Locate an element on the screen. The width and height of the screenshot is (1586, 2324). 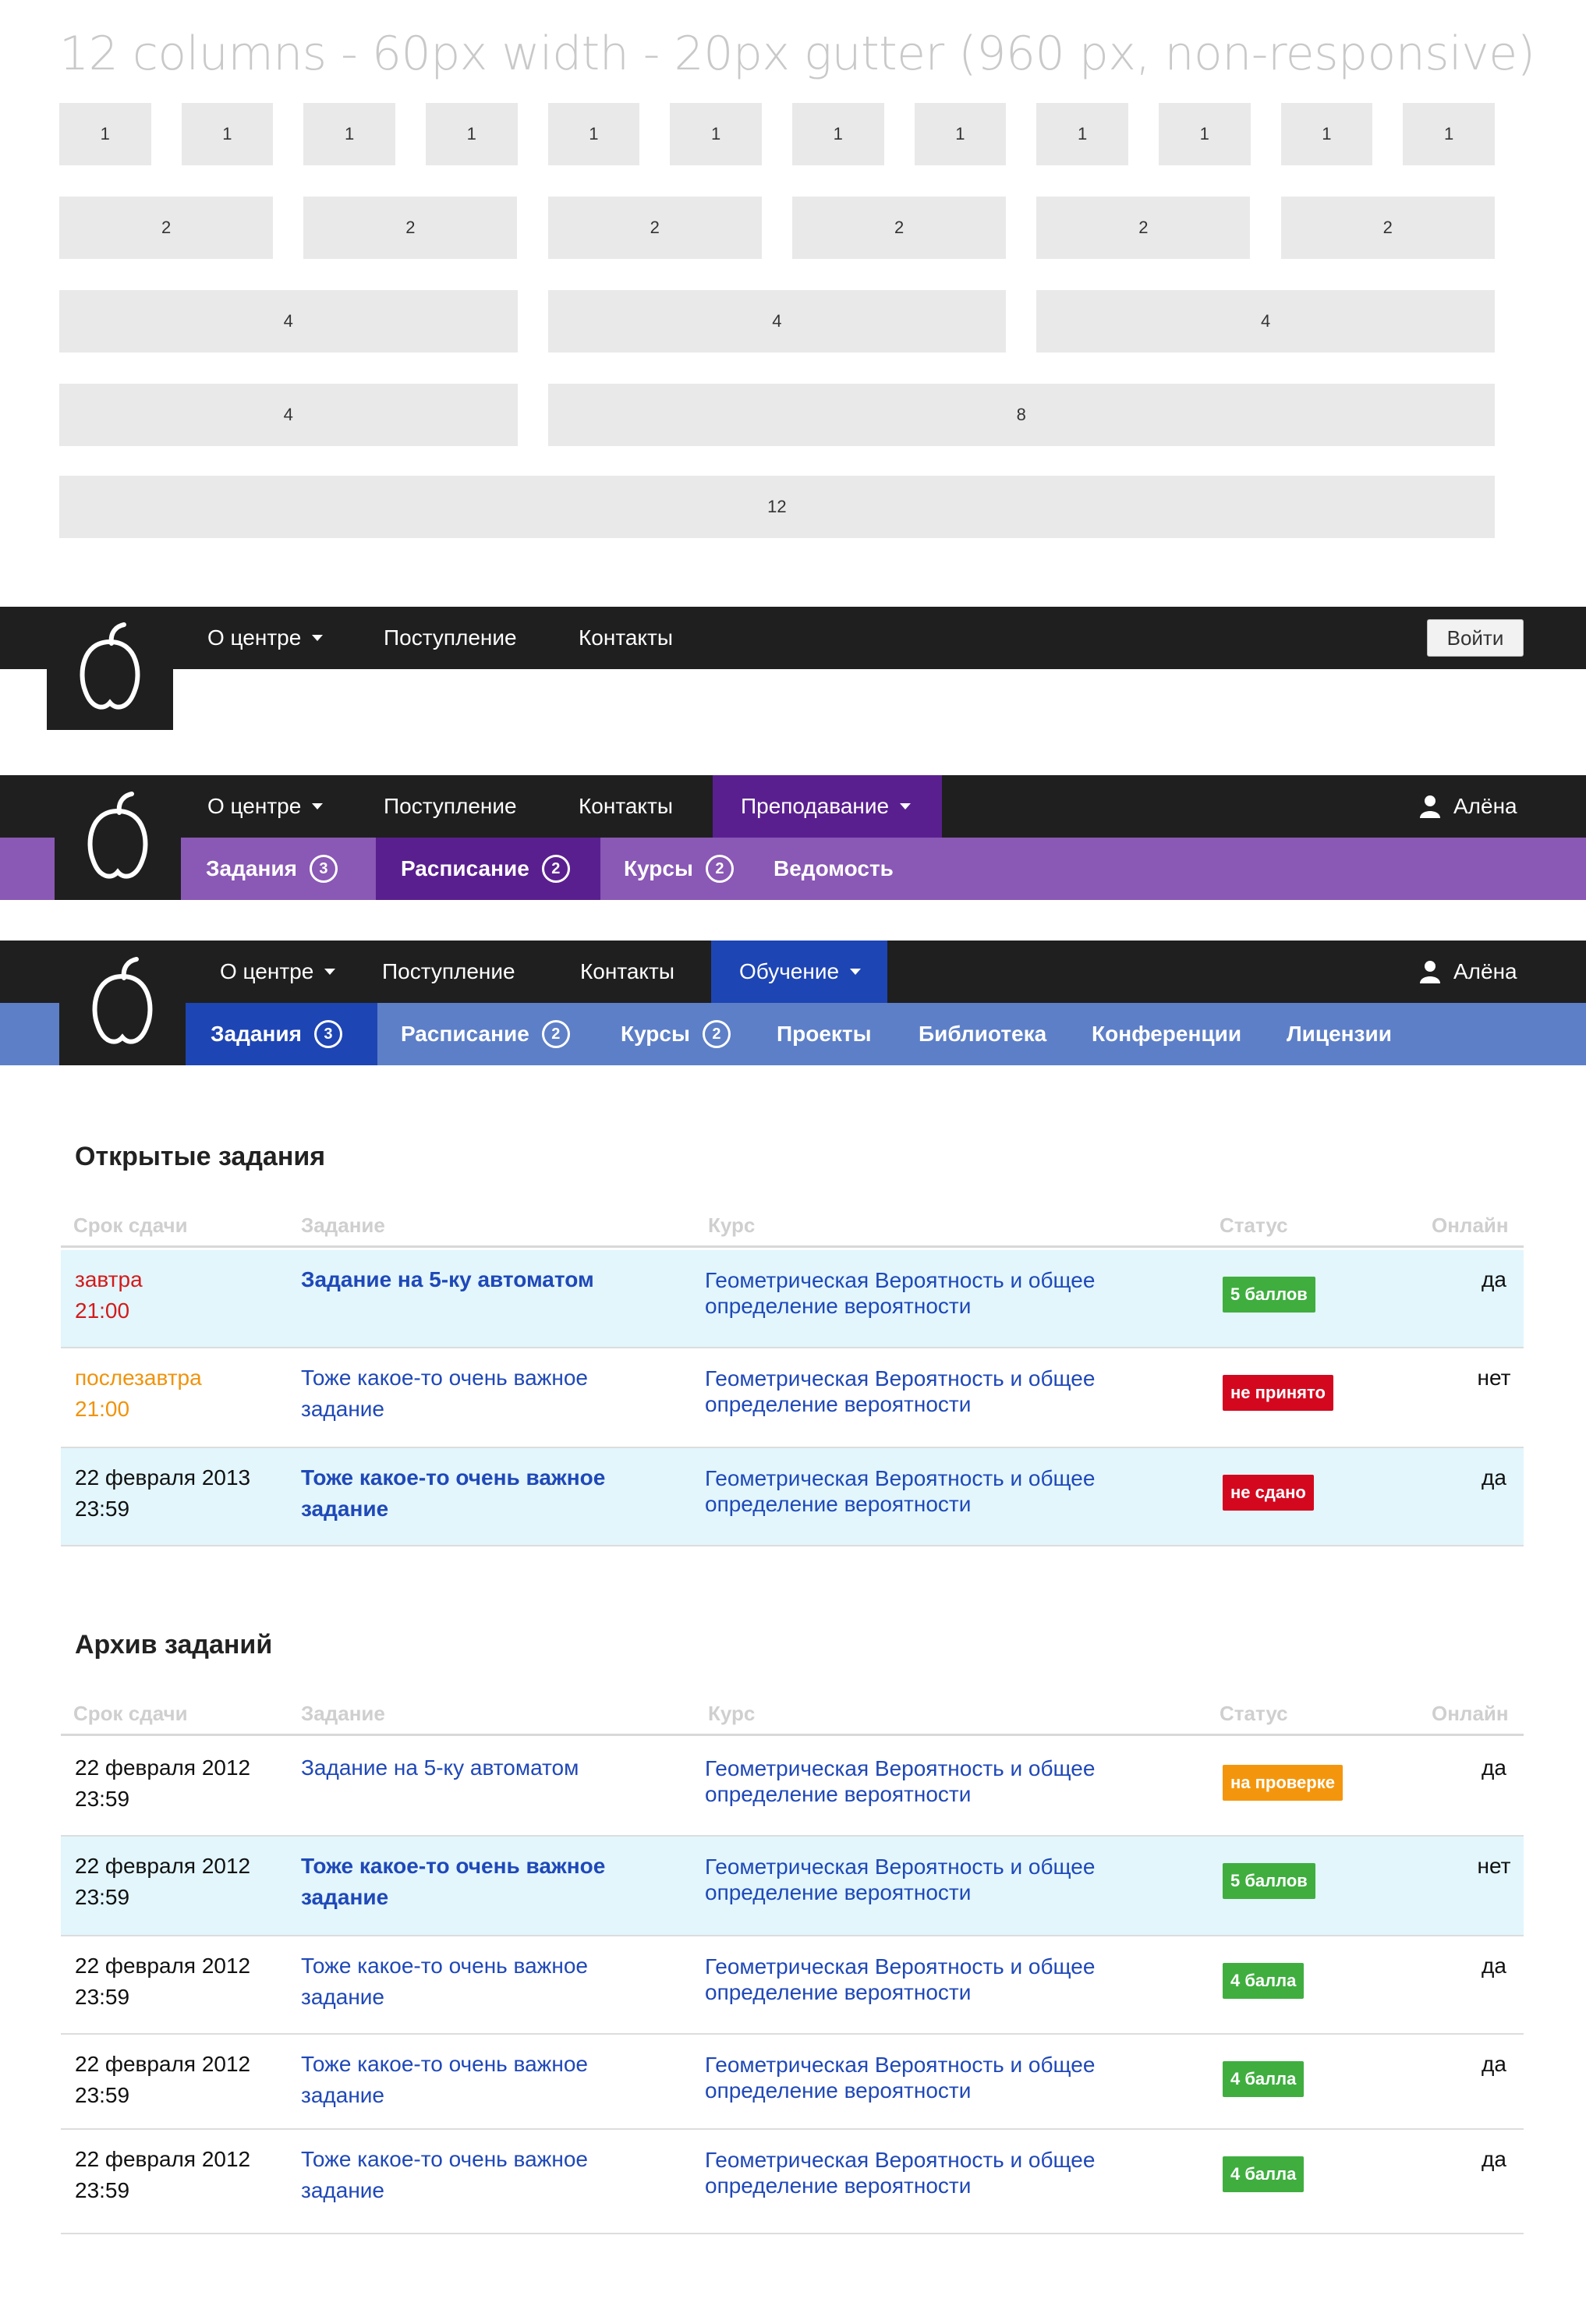
subnav-library-label: Библиотека is located at coordinates (983, 1034).